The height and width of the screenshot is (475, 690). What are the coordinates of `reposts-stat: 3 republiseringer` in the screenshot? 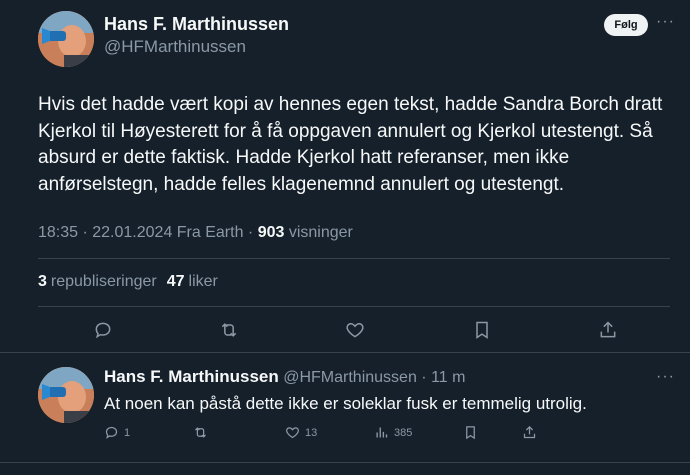 It's located at (97, 281).